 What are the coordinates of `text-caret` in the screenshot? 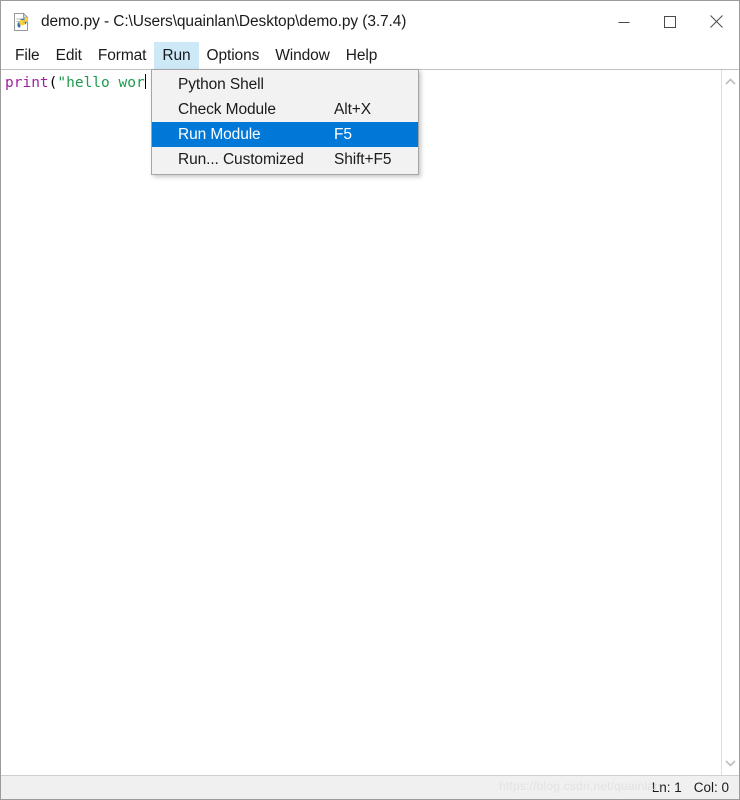 It's located at (145, 81).